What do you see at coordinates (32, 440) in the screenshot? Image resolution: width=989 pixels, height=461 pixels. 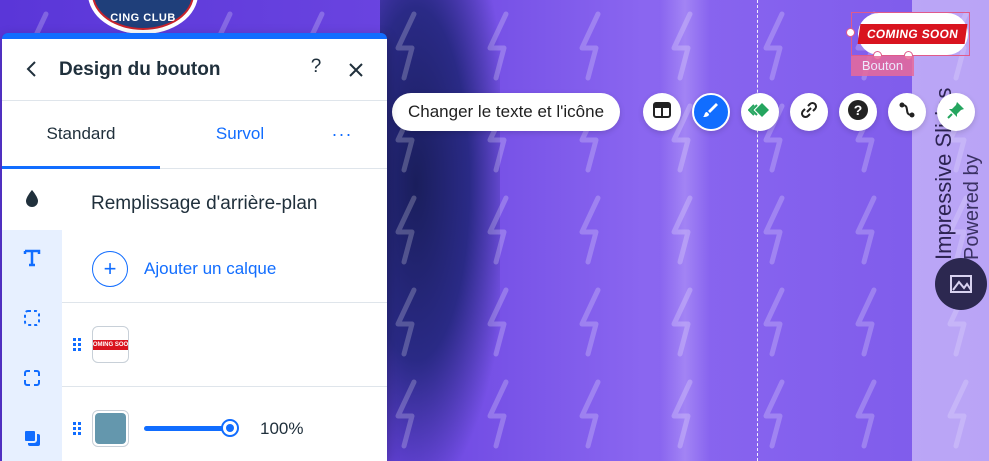 I see `shadow-icon` at bounding box center [32, 440].